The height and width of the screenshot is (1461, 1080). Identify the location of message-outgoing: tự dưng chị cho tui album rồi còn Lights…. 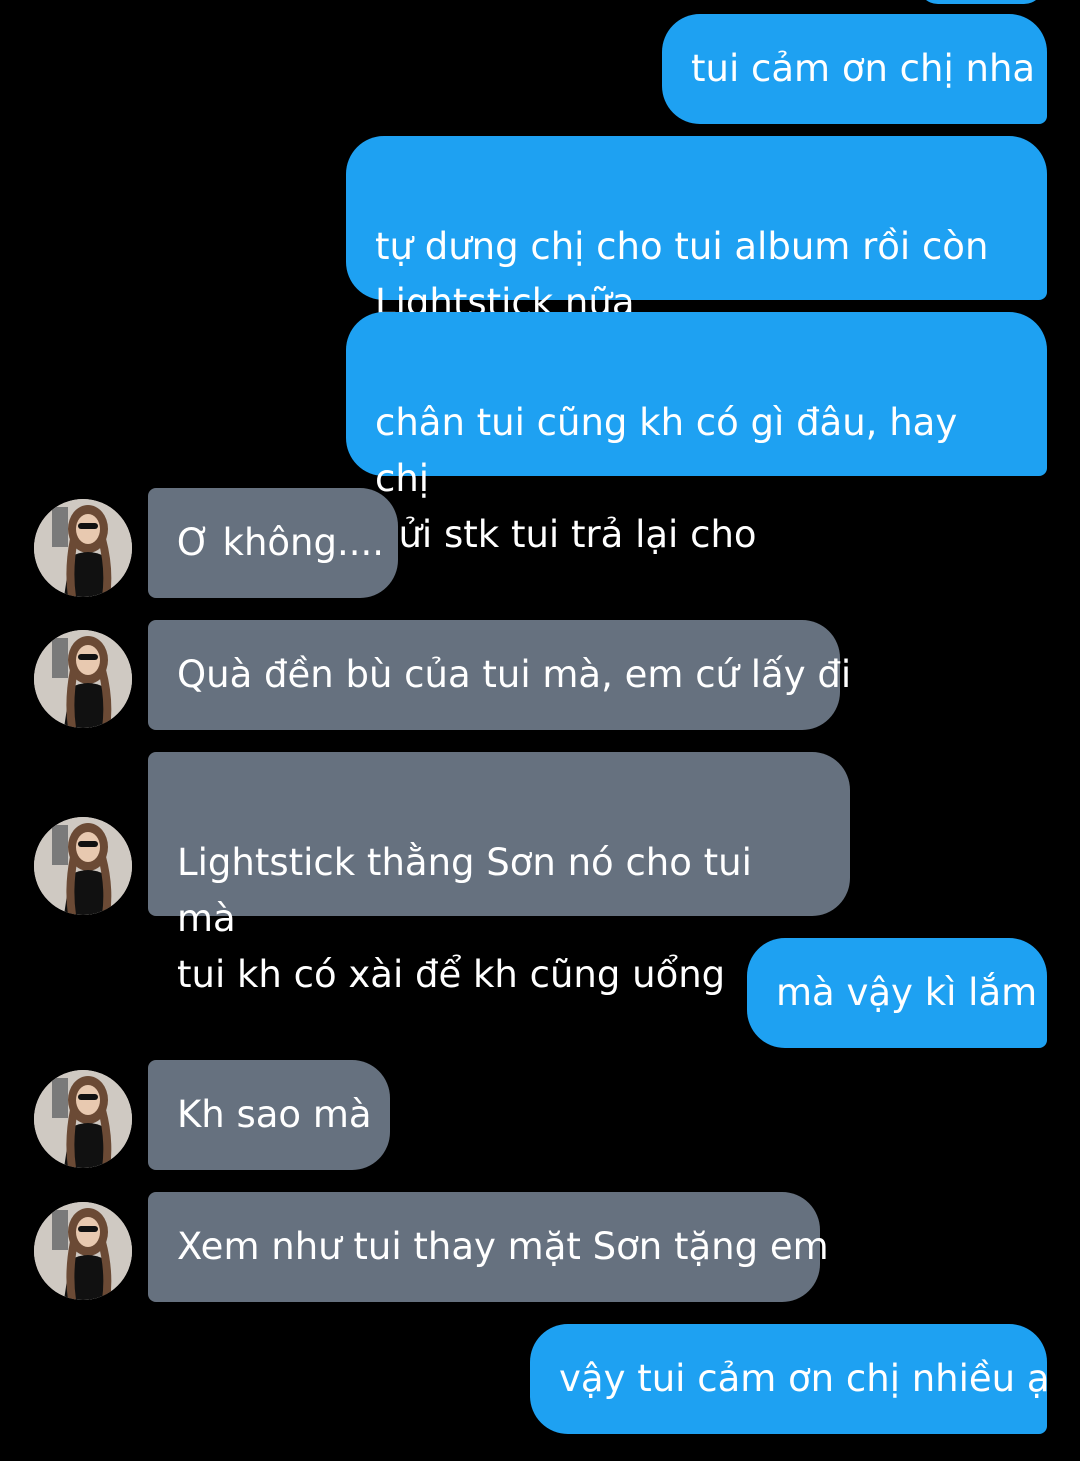
(696, 230).